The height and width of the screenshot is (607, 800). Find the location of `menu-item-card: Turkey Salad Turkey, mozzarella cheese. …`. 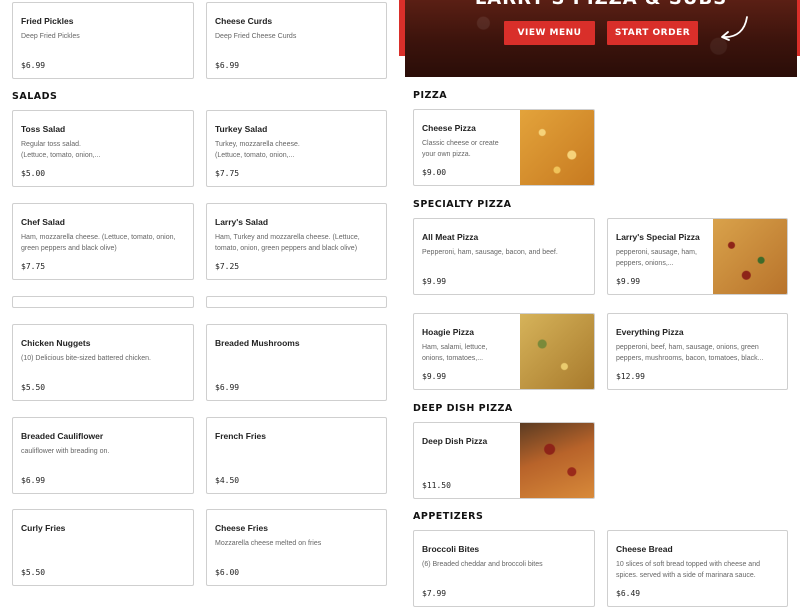

menu-item-card: Turkey Salad Turkey, mozzarella cheese. … is located at coordinates (296, 148).